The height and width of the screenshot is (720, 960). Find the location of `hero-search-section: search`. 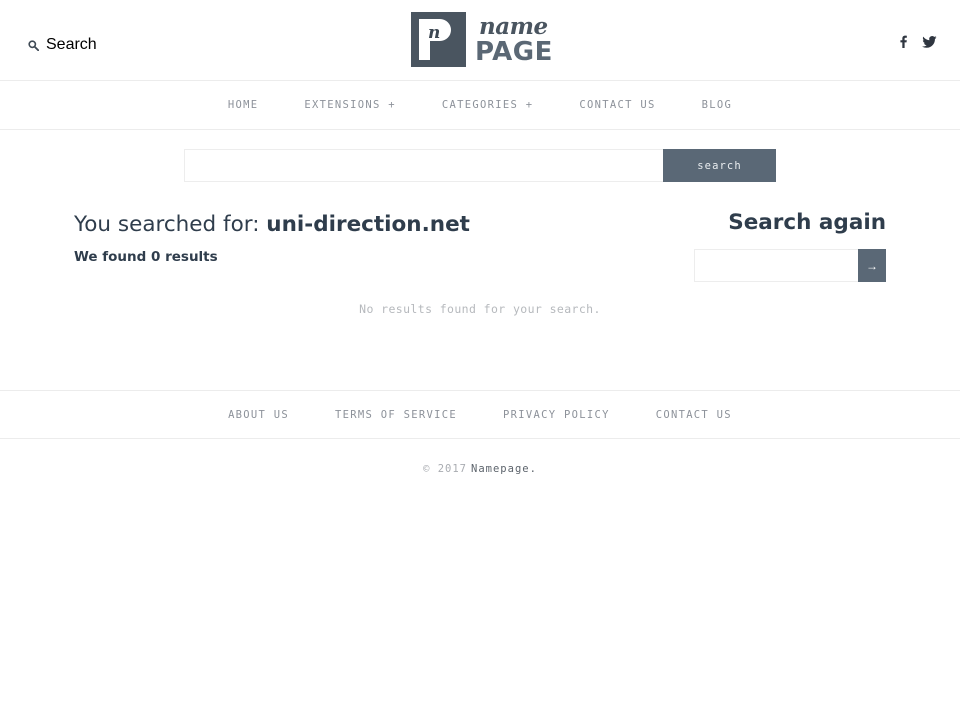

hero-search-section: search is located at coordinates (480, 156).